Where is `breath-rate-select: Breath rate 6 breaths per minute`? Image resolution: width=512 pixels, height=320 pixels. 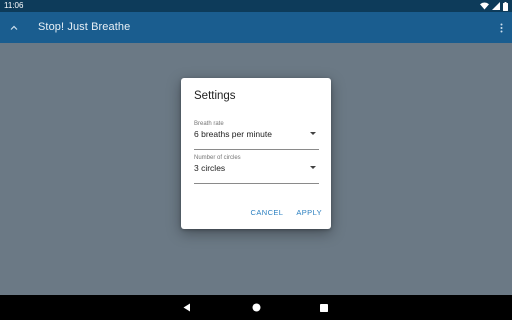
breath-rate-select: Breath rate 6 breaths per minute is located at coordinates (256, 135).